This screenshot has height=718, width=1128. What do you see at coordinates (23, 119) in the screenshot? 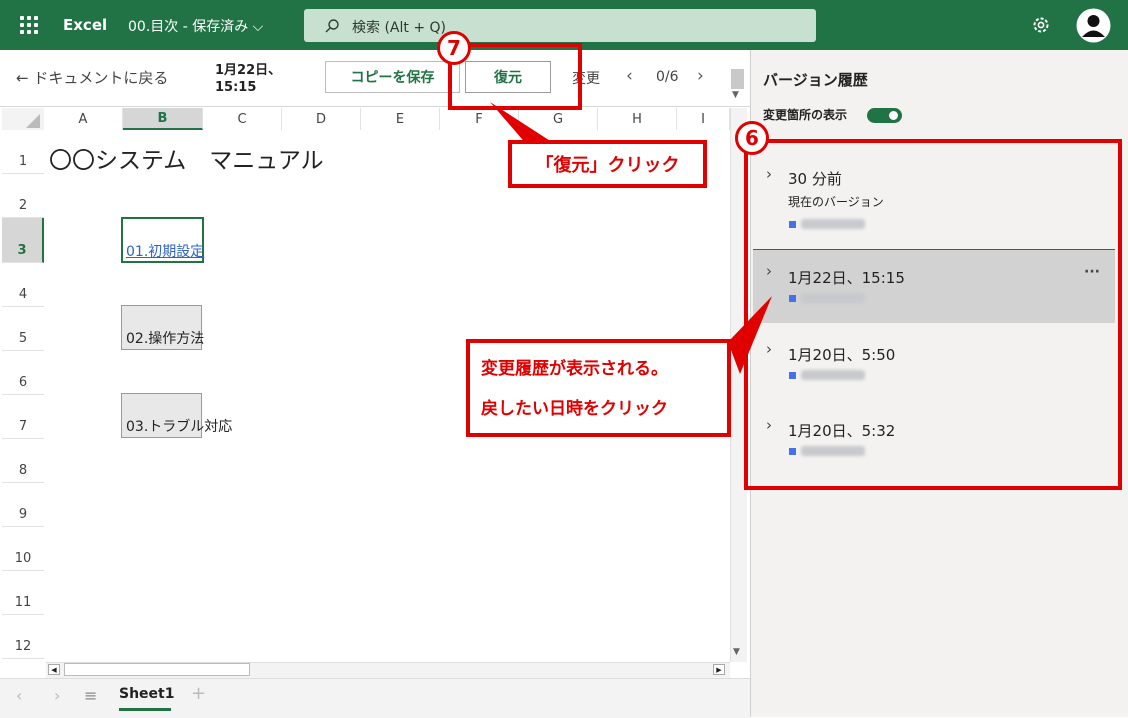
I see `select-all-corner` at bounding box center [23, 119].